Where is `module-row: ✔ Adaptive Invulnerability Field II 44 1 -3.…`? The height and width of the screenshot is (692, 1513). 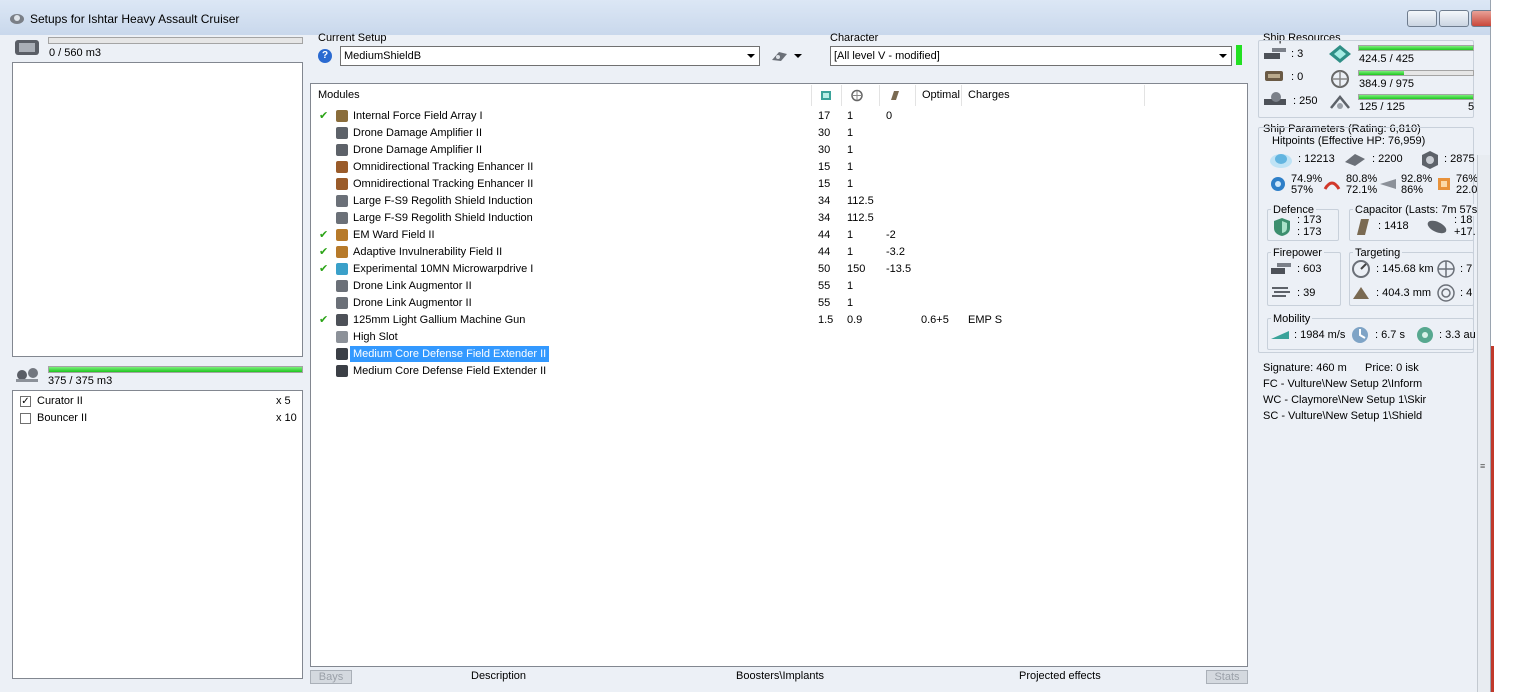
module-row: ✔ Adaptive Invulnerability Field II 44 1 -3.… is located at coordinates (778, 252).